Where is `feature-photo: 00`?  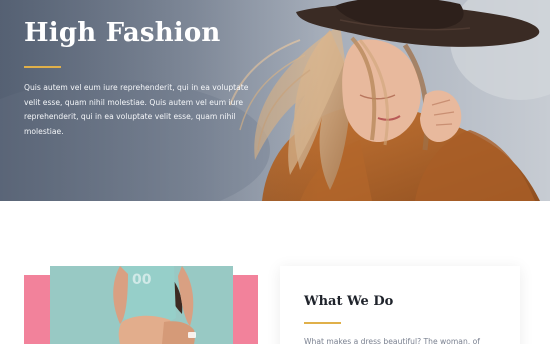 feature-photo: 00 is located at coordinates (141, 305).